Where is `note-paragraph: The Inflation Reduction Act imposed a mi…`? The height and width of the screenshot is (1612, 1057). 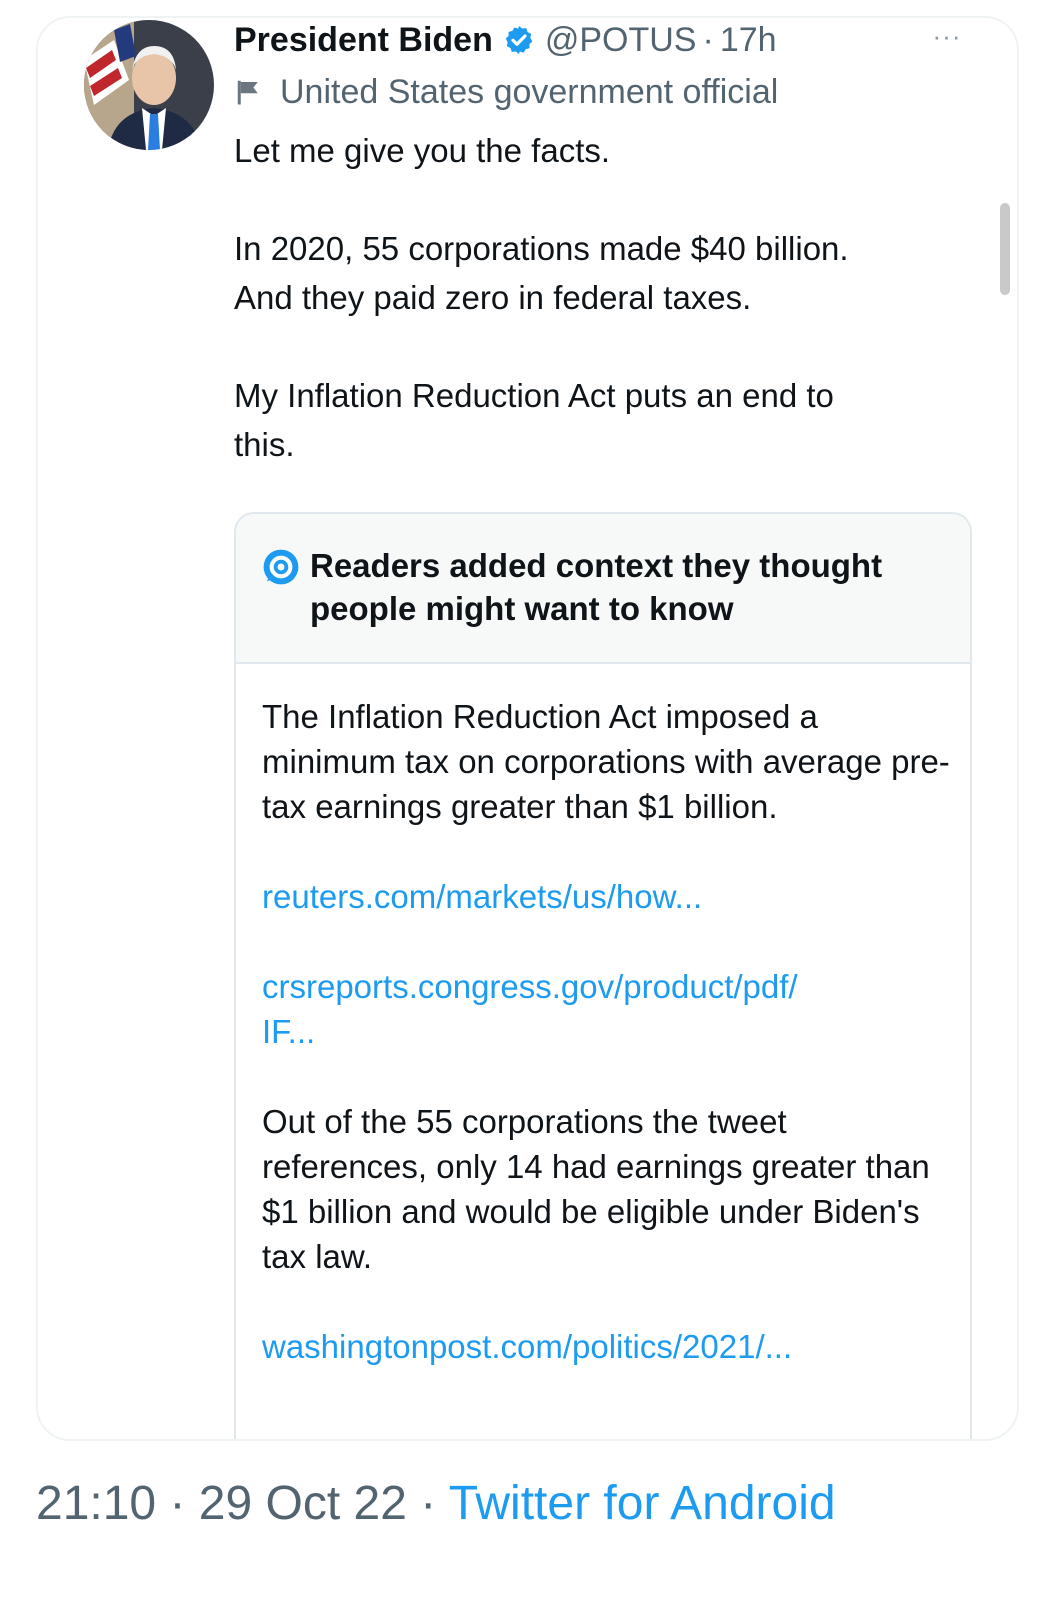 note-paragraph: The Inflation Reduction Act imposed a mi… is located at coordinates (606, 761).